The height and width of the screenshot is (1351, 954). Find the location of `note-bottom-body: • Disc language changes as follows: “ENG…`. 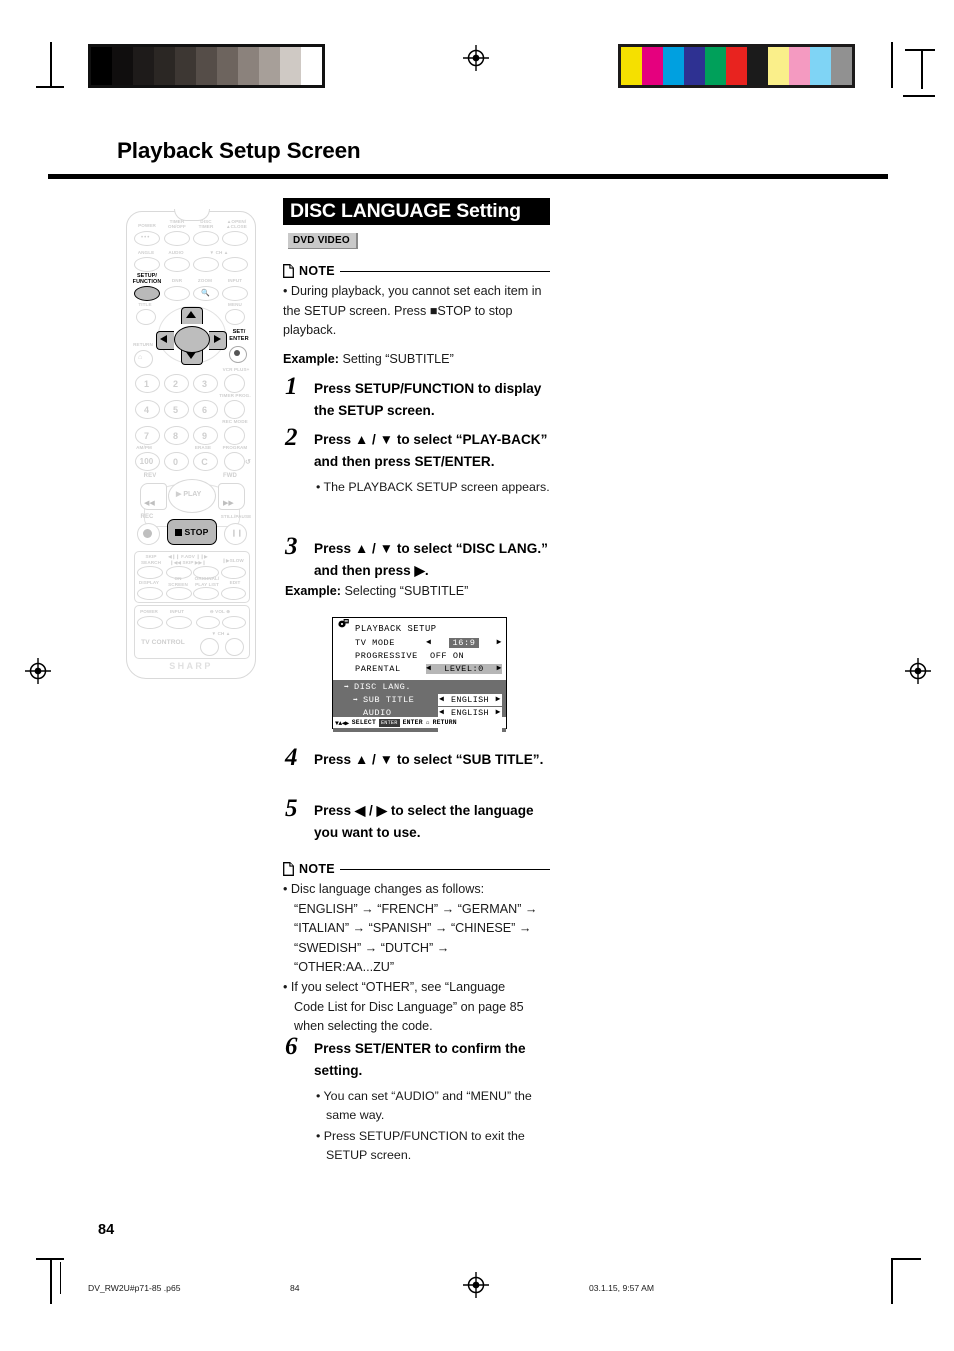

note-bottom-body: • Disc language changes as follows: “ENG… is located at coordinates (419, 958).